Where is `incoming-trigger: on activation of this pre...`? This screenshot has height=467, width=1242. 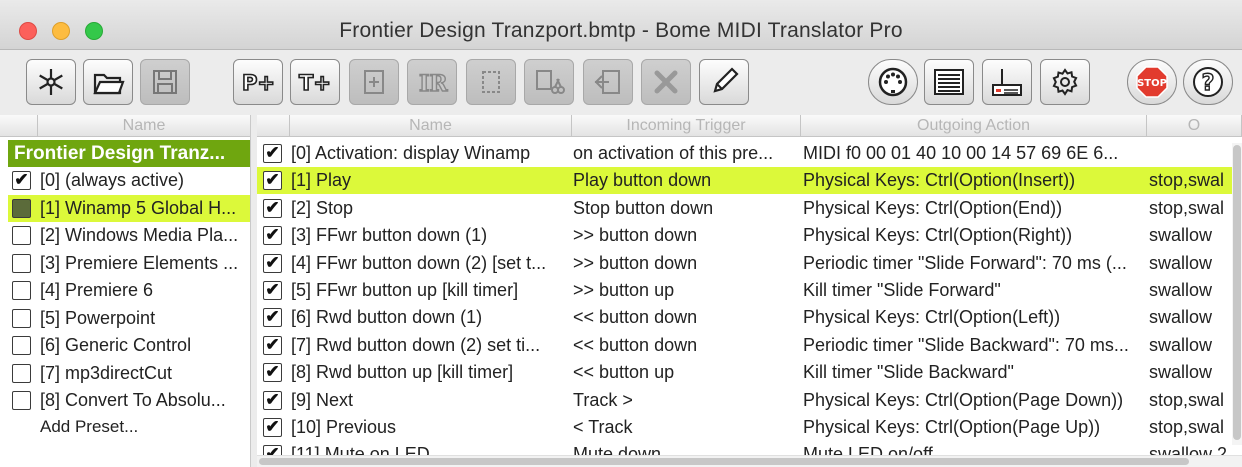
incoming-trigger: on activation of this pre... is located at coordinates (673, 153).